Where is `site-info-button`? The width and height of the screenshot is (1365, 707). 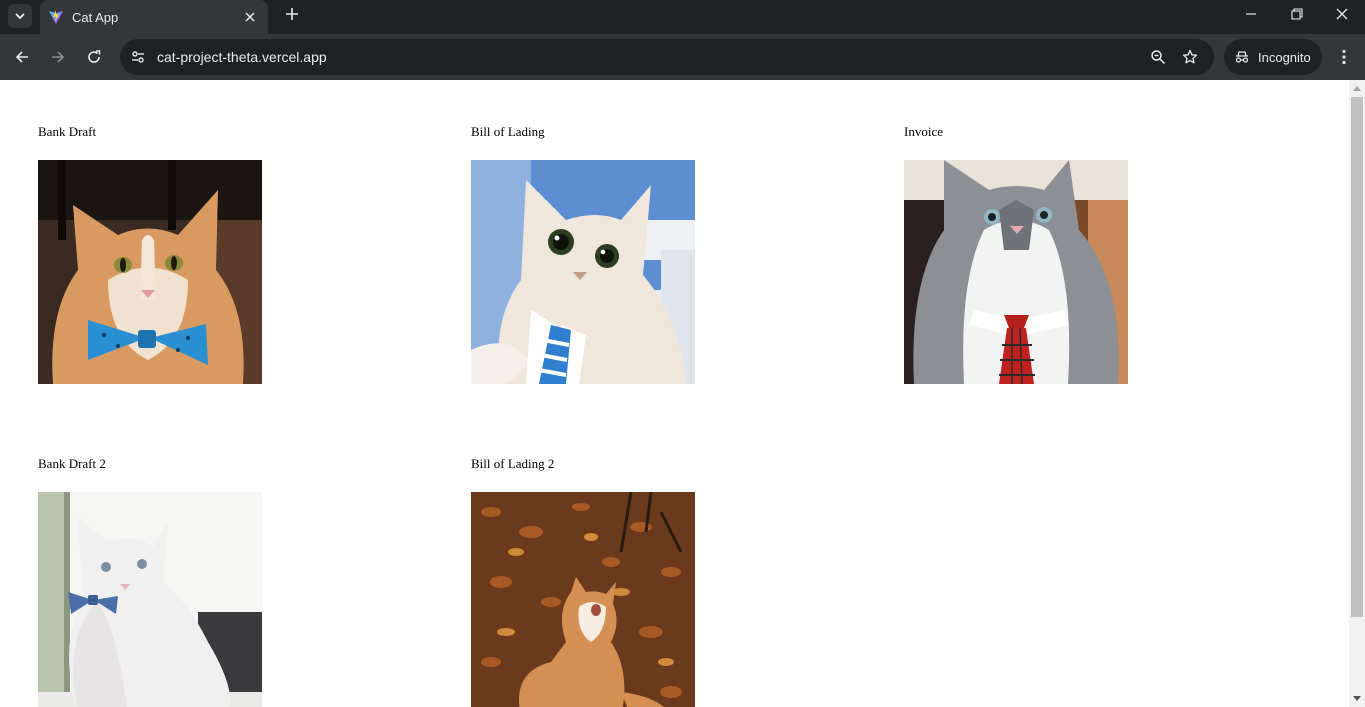
site-info-button is located at coordinates (138, 57).